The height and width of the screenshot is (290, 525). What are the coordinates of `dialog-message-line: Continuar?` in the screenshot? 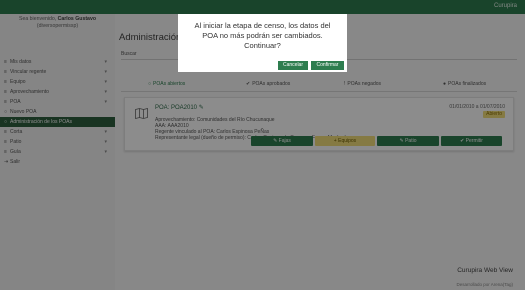 It's located at (262, 45).